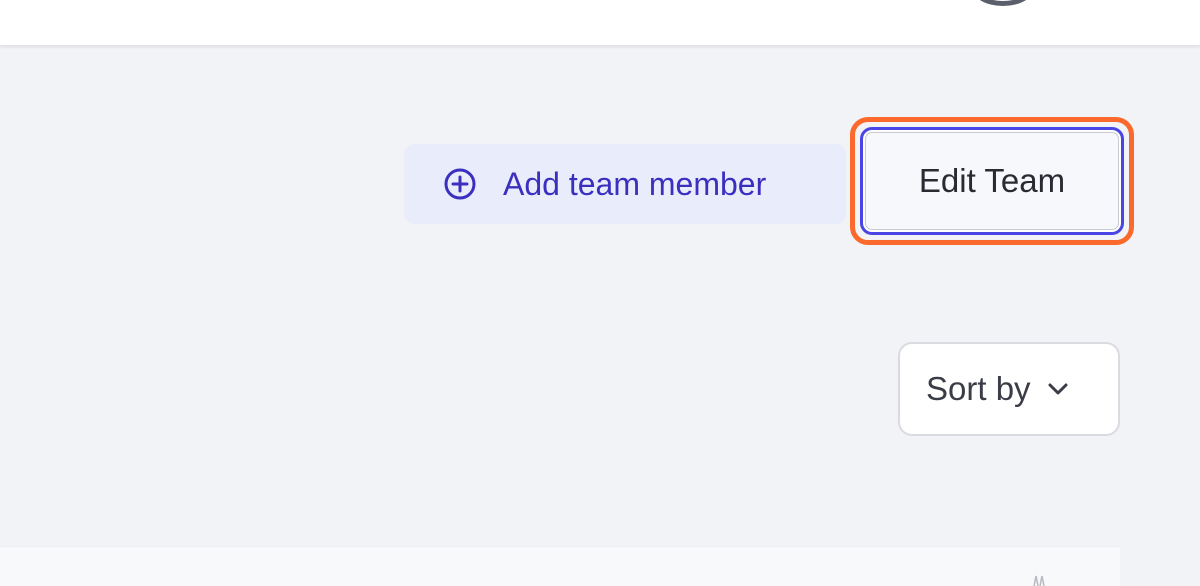  I want to click on panel-column-icon, so click(1042, 580).